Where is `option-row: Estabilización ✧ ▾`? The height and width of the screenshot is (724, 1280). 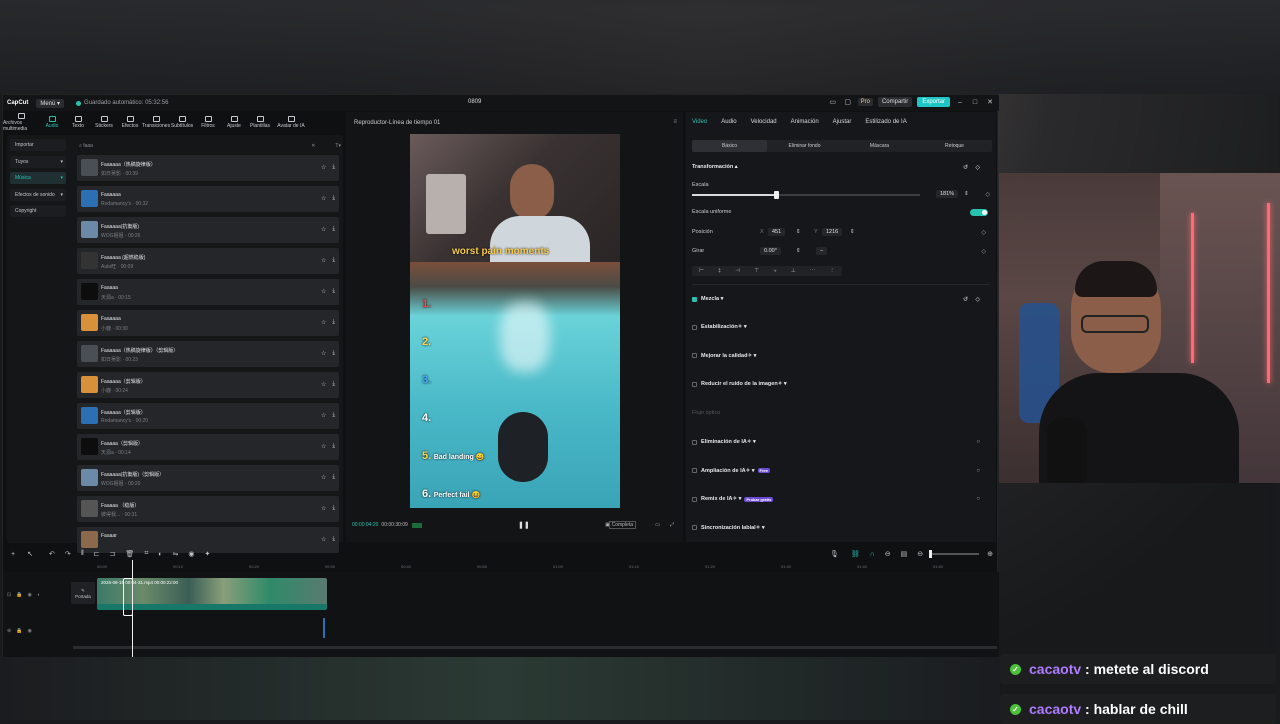
option-row: Estabilización ✧ ▾ is located at coordinates (841, 327).